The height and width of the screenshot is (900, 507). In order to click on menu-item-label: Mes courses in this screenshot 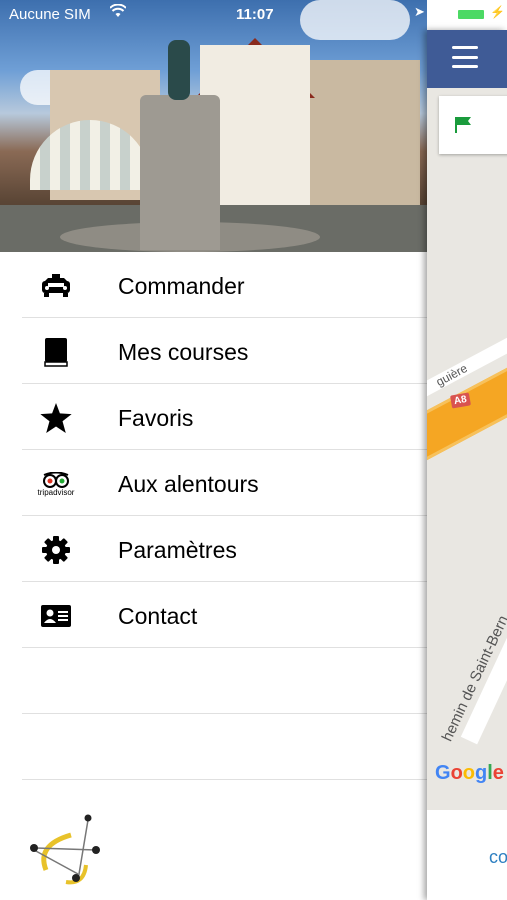, I will do `click(183, 352)`.